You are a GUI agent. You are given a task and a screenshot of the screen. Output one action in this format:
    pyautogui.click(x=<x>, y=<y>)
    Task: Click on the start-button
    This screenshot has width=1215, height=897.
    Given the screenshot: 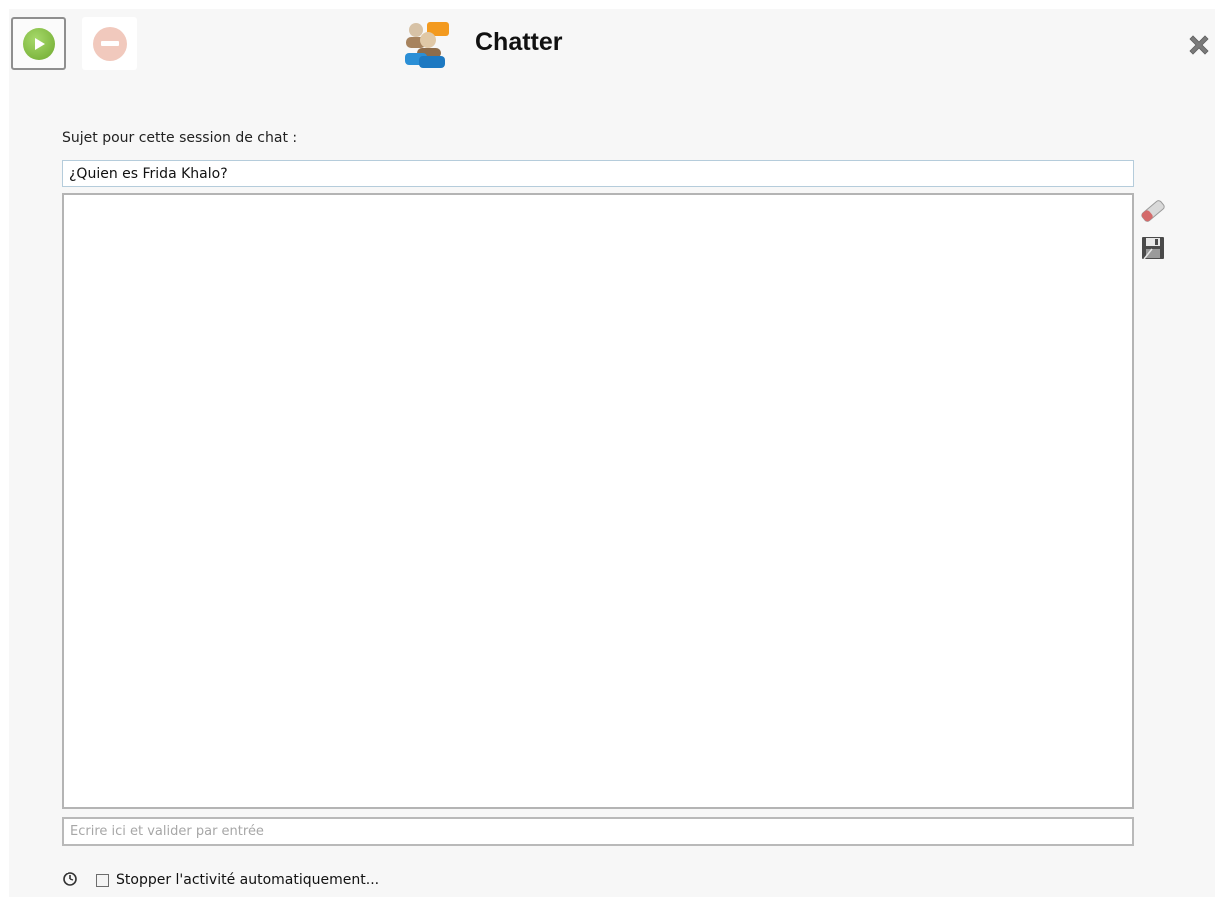 What is the action you would take?
    pyautogui.click(x=38, y=43)
    